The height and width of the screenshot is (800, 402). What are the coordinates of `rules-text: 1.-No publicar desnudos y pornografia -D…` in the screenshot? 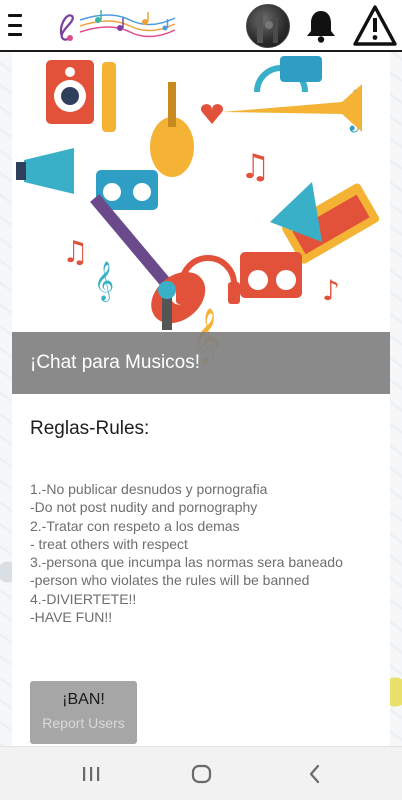 It's located at (186, 553).